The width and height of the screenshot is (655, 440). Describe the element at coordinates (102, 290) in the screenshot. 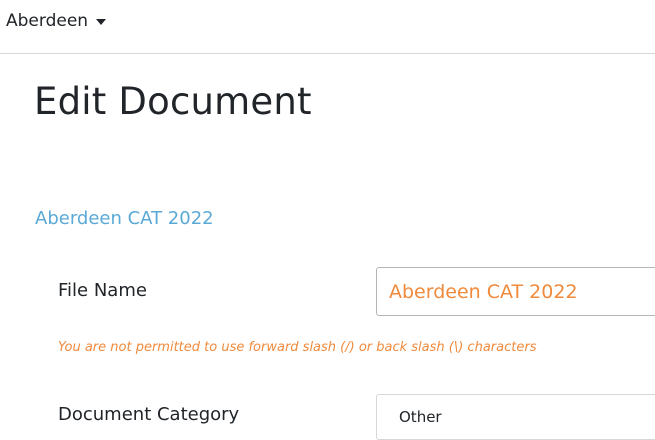

I see `file-name-label: File Name` at that location.